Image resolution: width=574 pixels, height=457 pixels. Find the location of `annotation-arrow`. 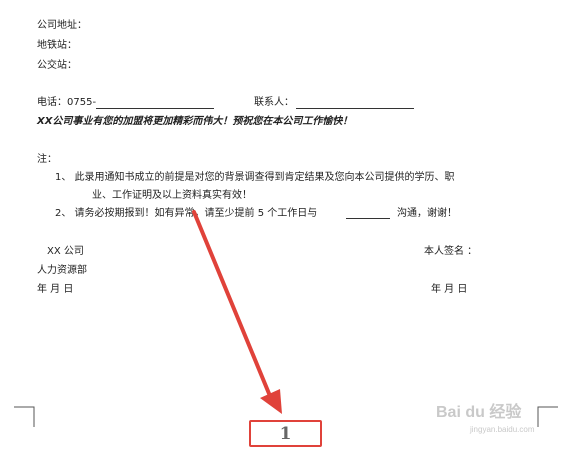

annotation-arrow is located at coordinates (237, 312).